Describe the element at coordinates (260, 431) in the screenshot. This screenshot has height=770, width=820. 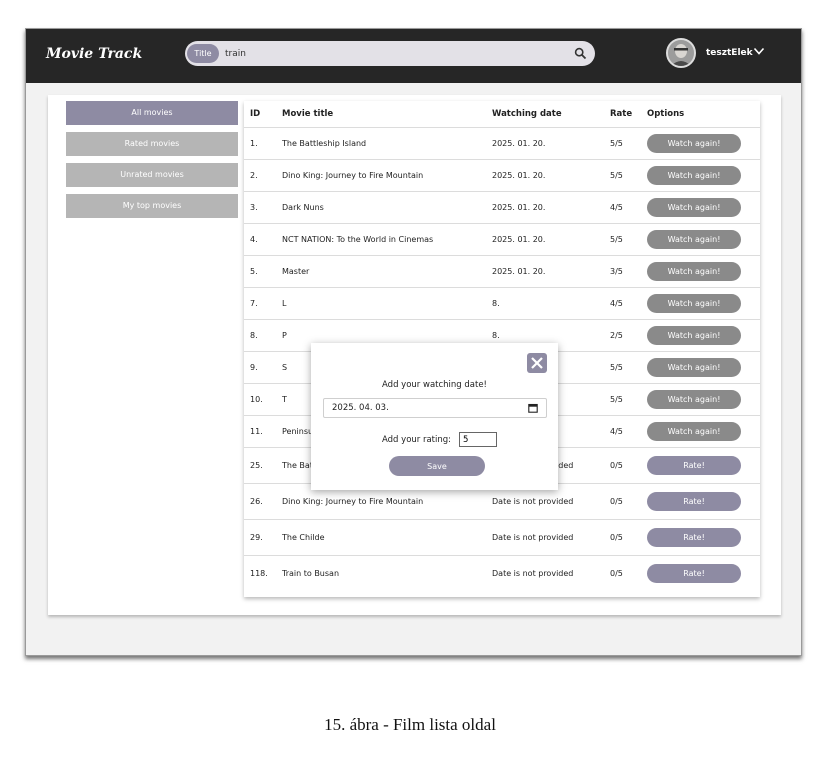
I see `row-id: 11.` at that location.